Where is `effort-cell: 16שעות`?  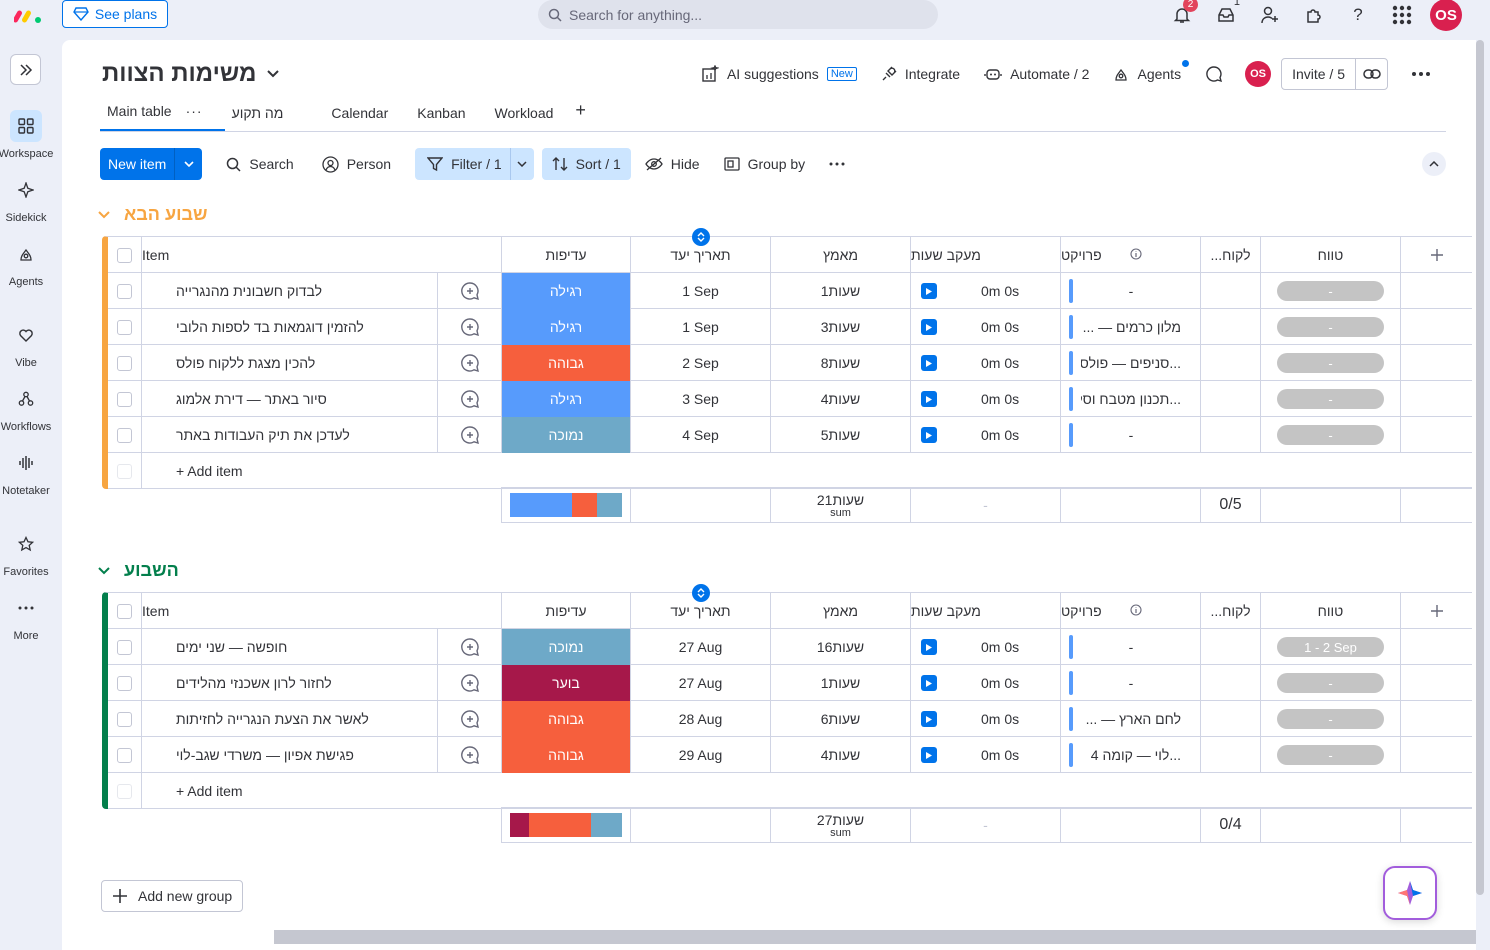
effort-cell: 16שעות is located at coordinates (841, 647).